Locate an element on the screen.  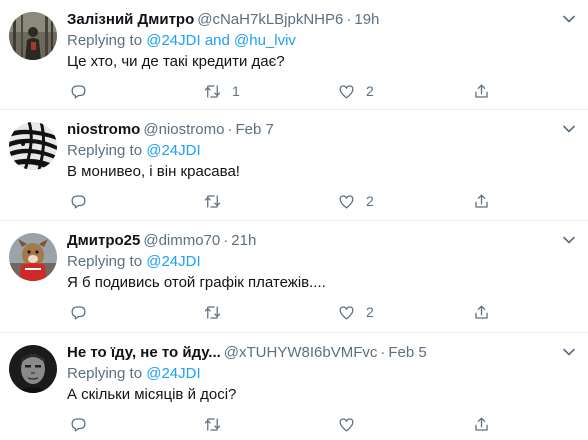
replying-to-line: Replying to @24JDI and @hu_lviv is located at coordinates (181, 41).